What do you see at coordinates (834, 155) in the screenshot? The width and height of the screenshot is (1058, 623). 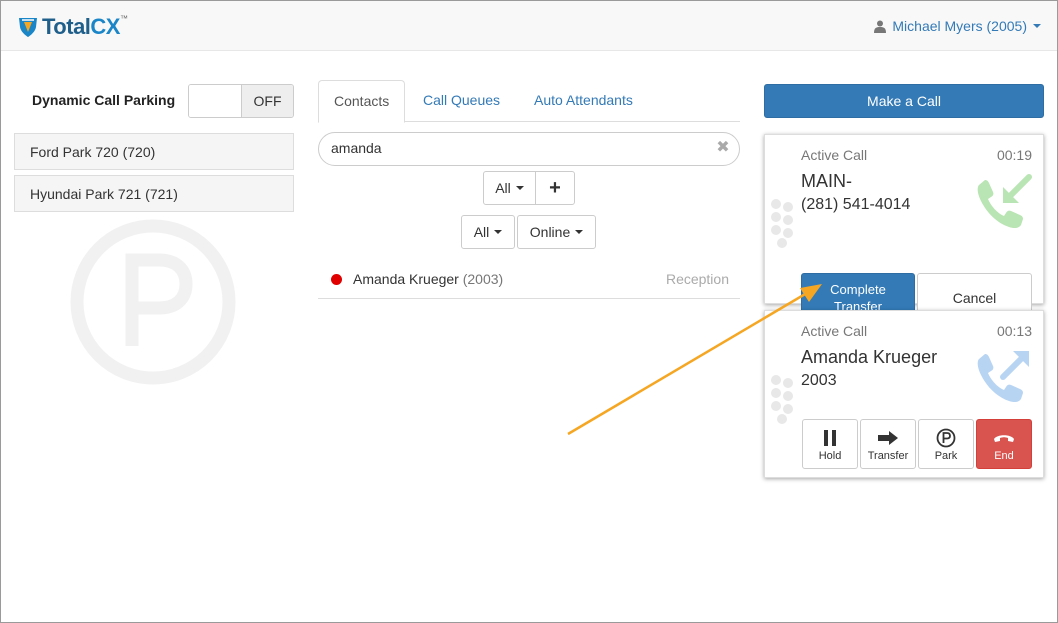 I see `call-status-label: Active Call` at bounding box center [834, 155].